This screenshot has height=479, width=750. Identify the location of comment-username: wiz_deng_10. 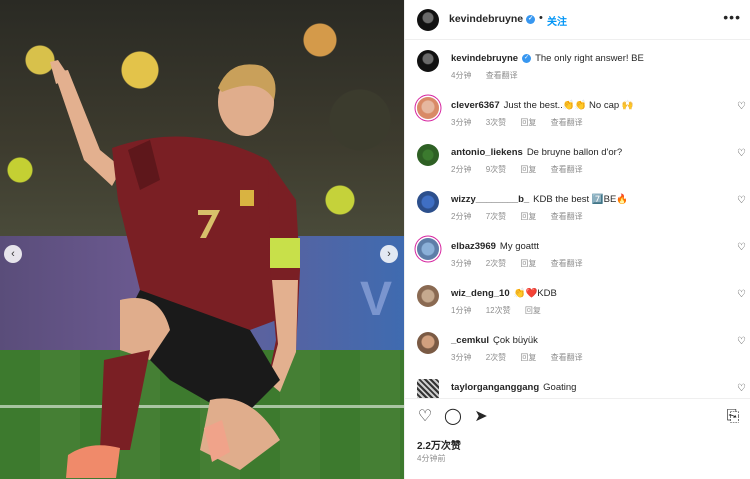
(480, 293).